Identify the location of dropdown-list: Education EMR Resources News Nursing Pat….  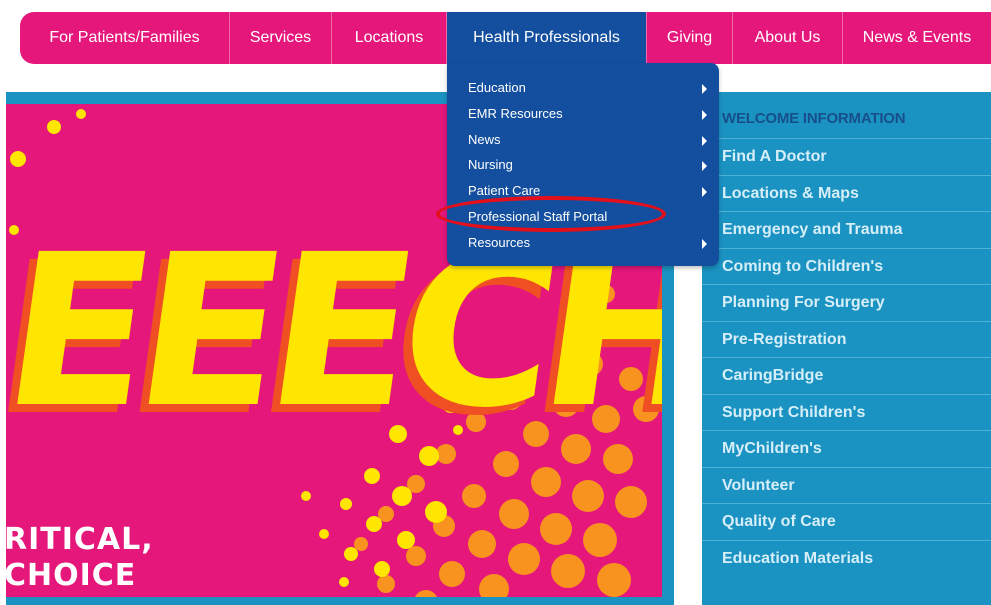
(583, 167).